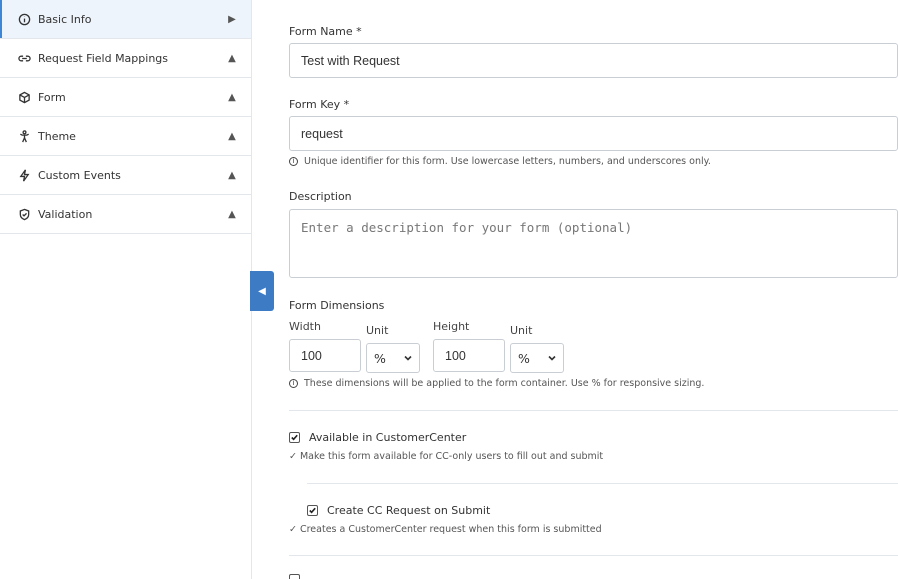 This screenshot has height=579, width=898. What do you see at coordinates (593, 133) in the screenshot?
I see `form-key-input: request` at bounding box center [593, 133].